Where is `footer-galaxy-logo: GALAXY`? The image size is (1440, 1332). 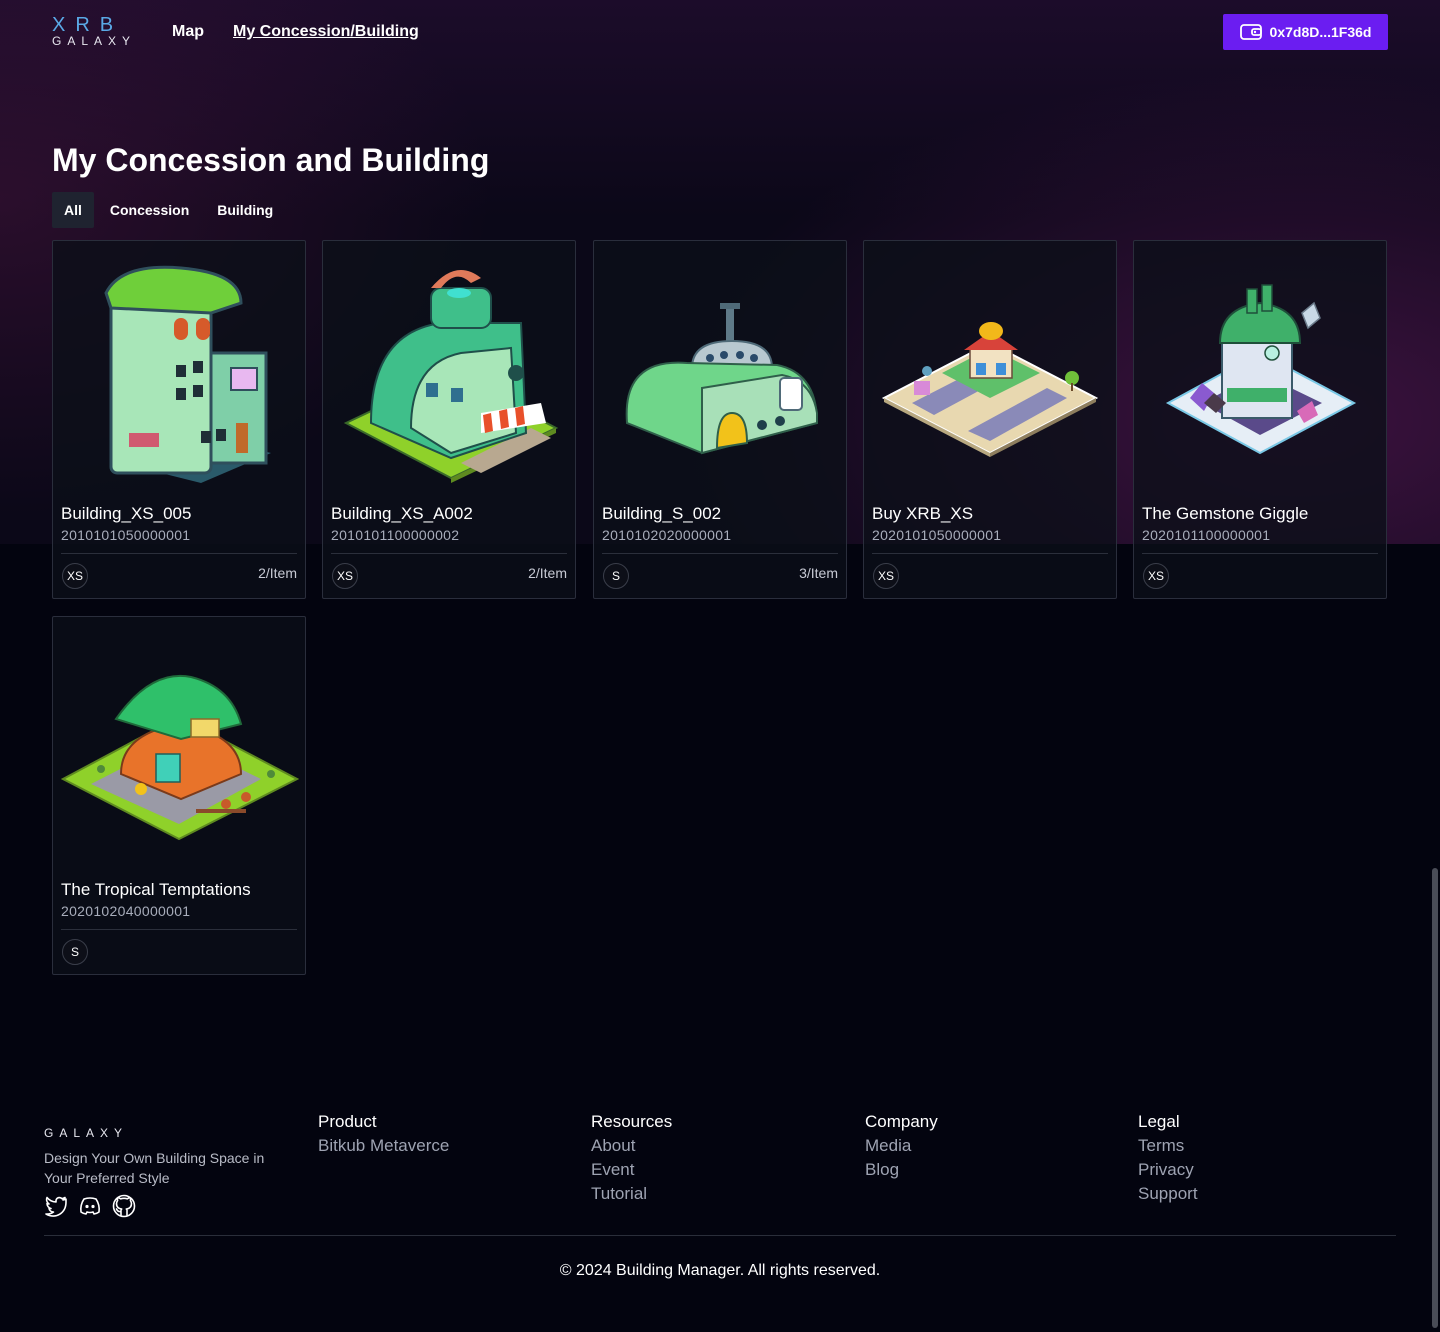
footer-galaxy-logo: GALAXY is located at coordinates (86, 1133).